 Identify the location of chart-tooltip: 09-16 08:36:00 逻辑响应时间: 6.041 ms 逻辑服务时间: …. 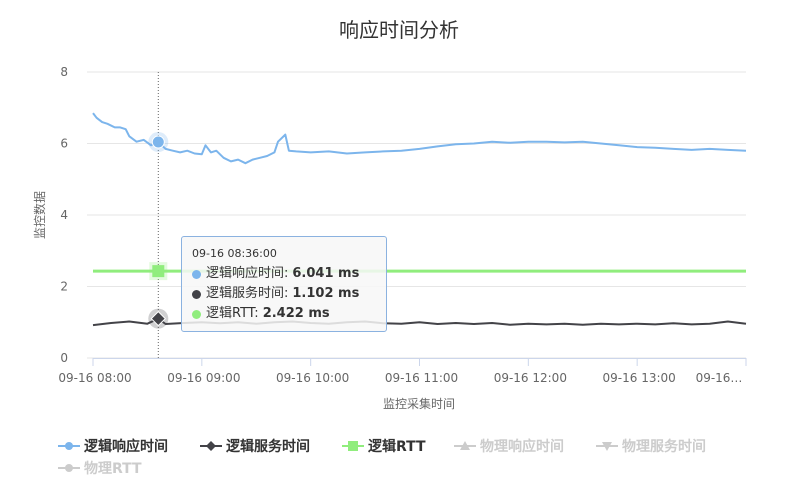
(284, 284).